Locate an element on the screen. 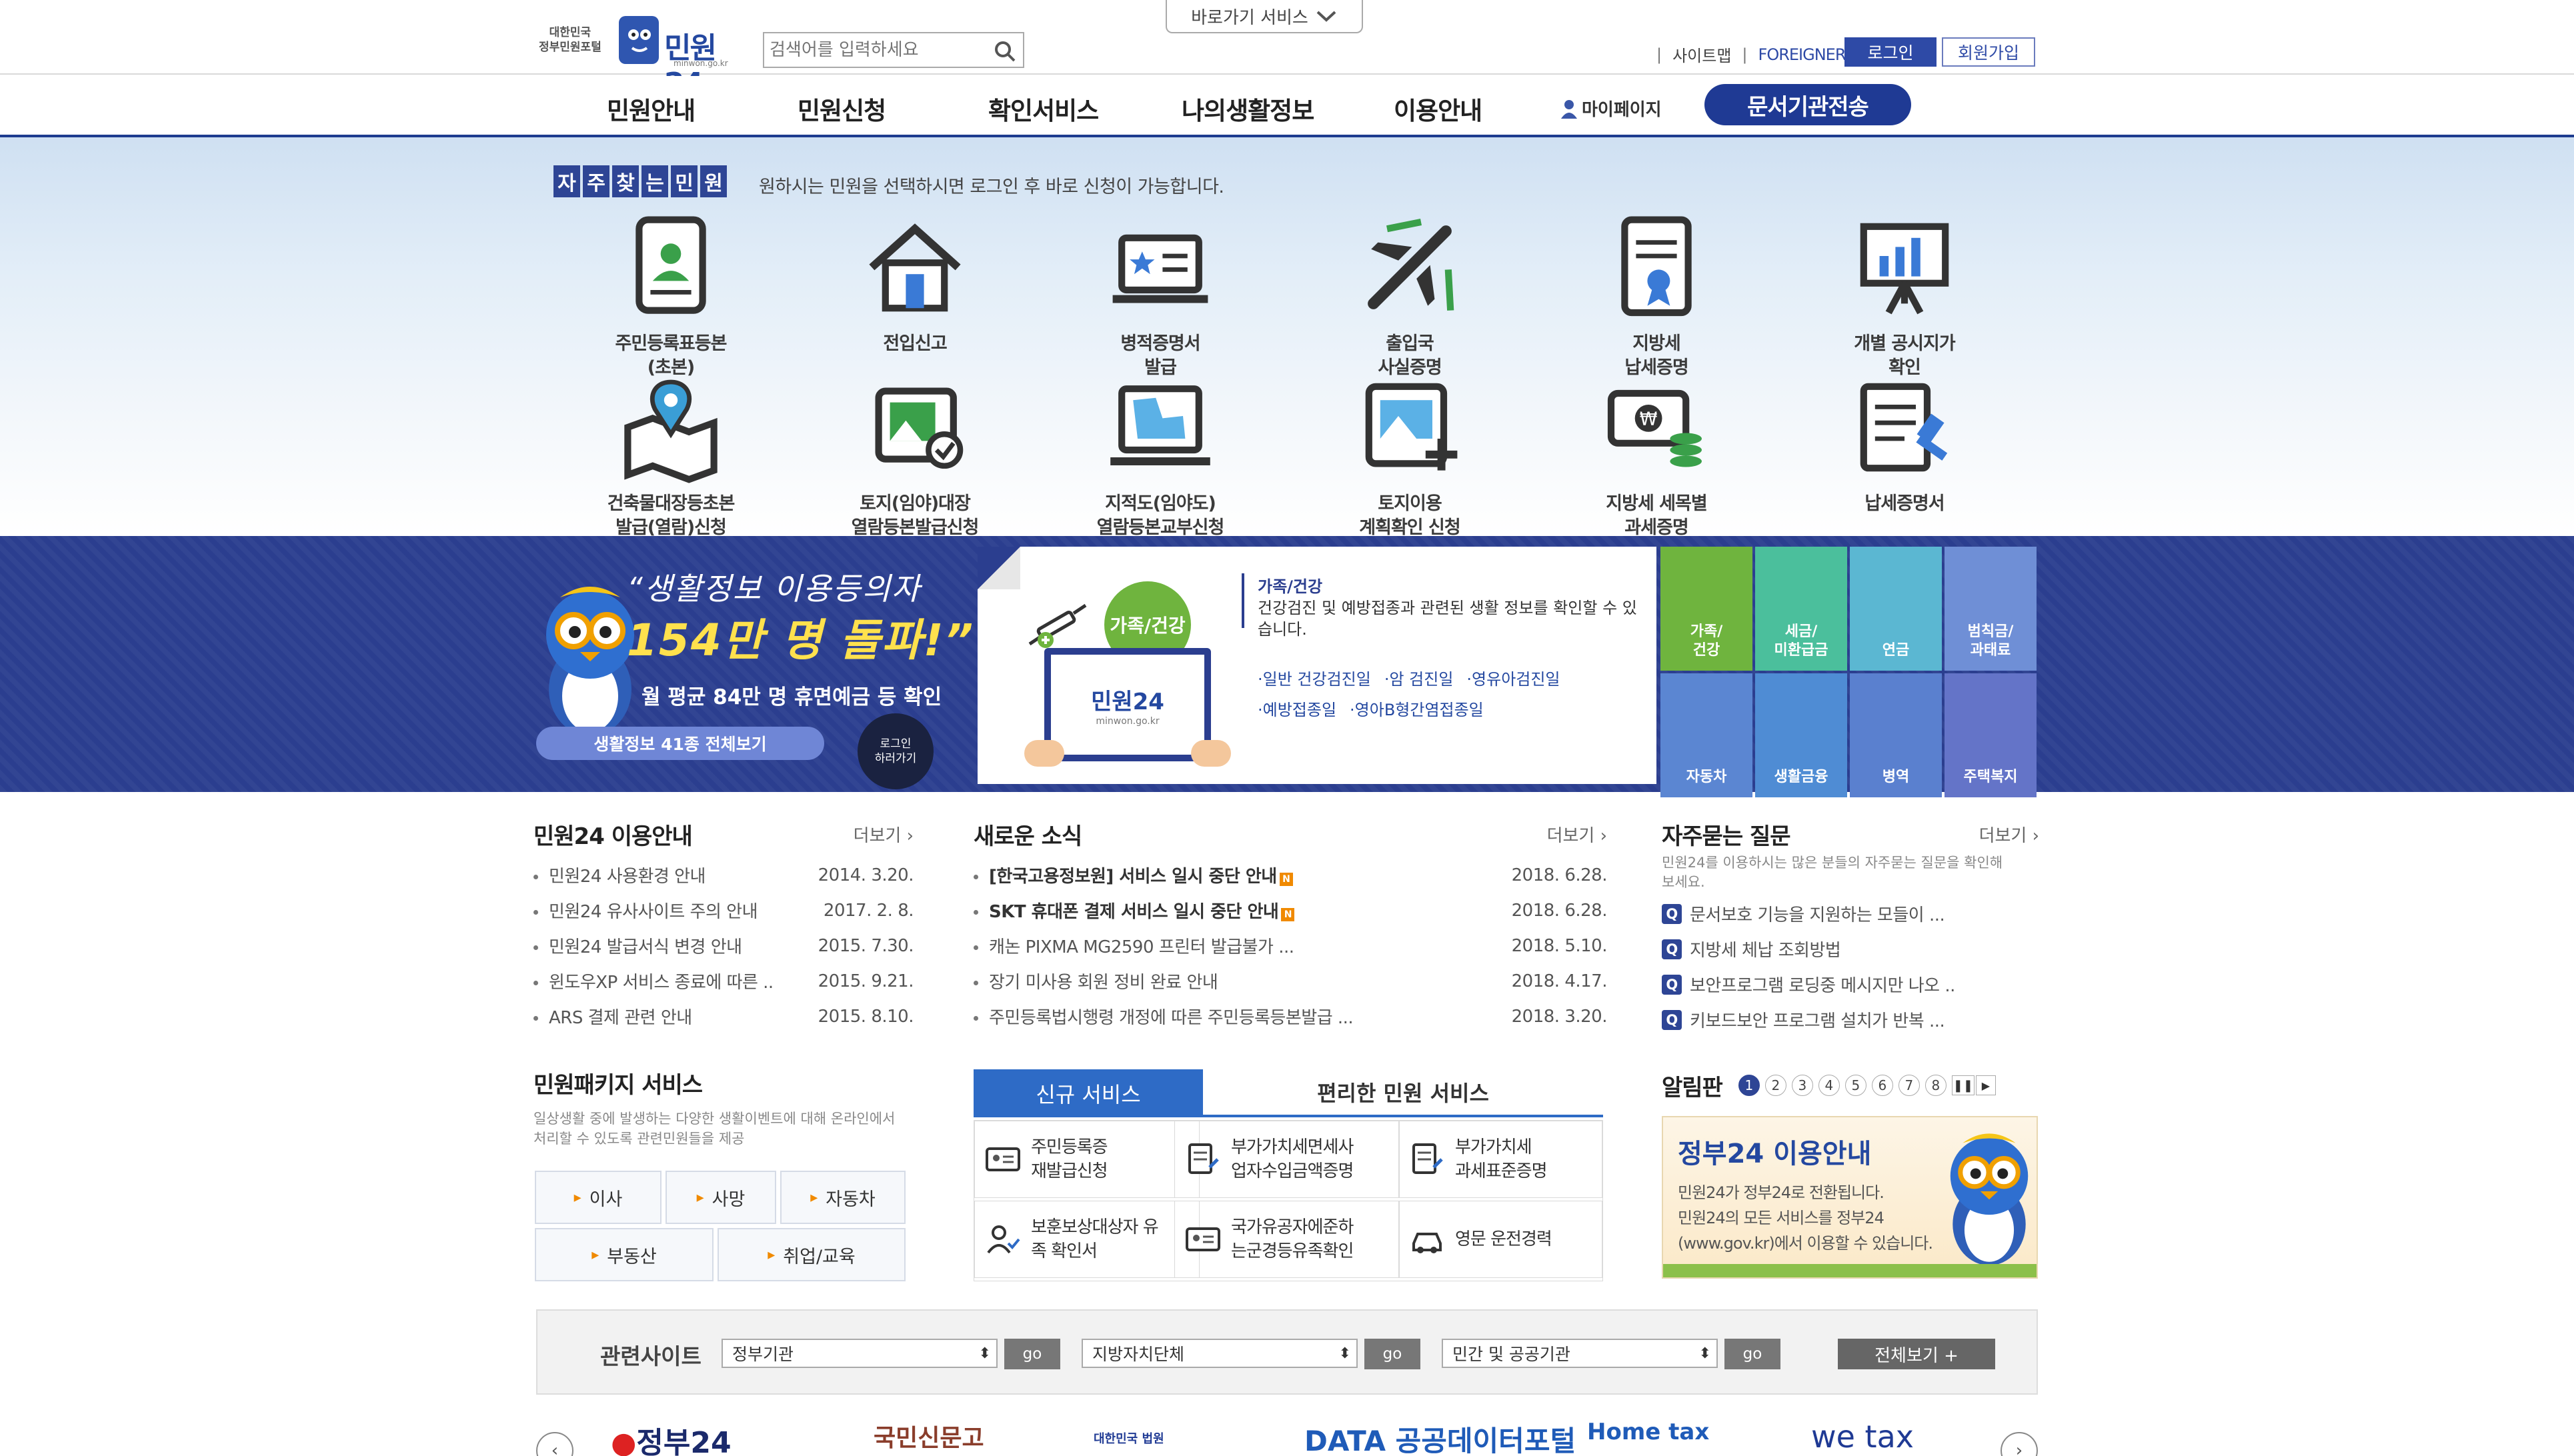  login-button: 로그인 is located at coordinates (1890, 52).